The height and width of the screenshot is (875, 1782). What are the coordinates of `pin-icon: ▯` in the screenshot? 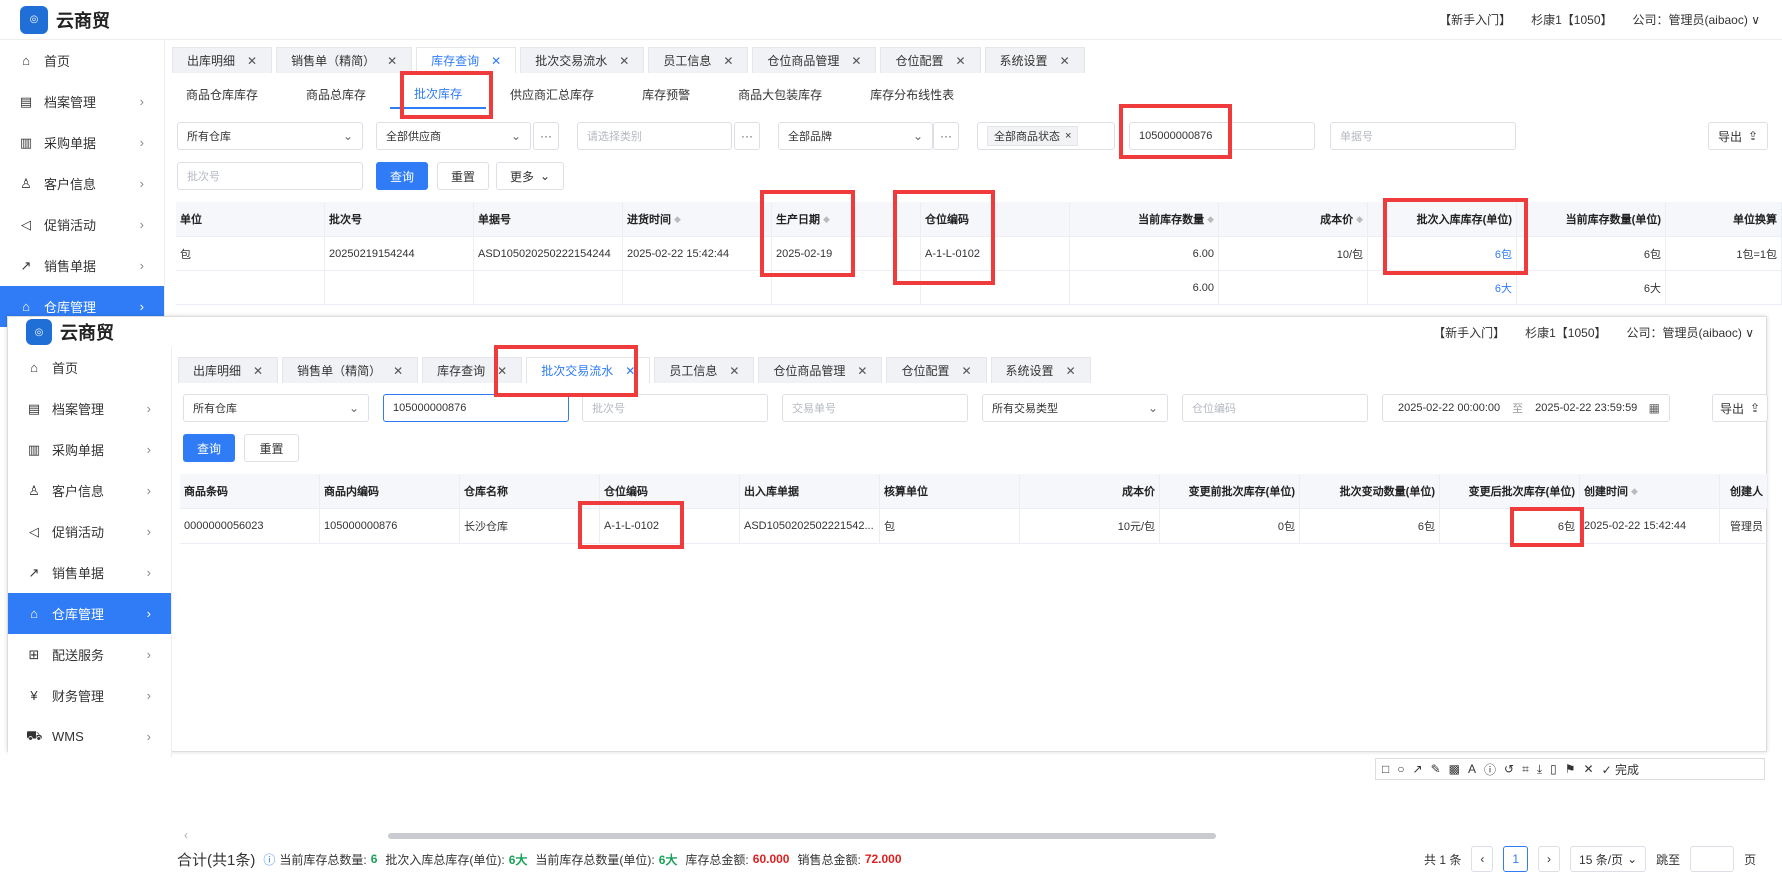 It's located at (1553, 769).